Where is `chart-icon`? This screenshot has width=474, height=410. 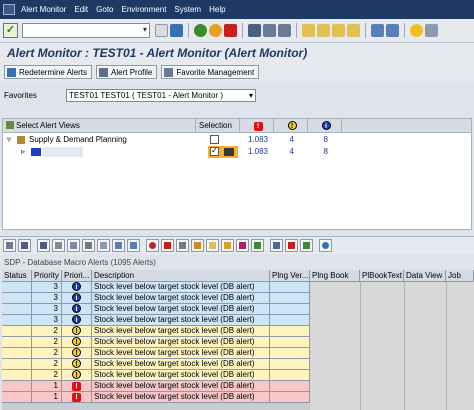 chart-icon is located at coordinates (257, 245).